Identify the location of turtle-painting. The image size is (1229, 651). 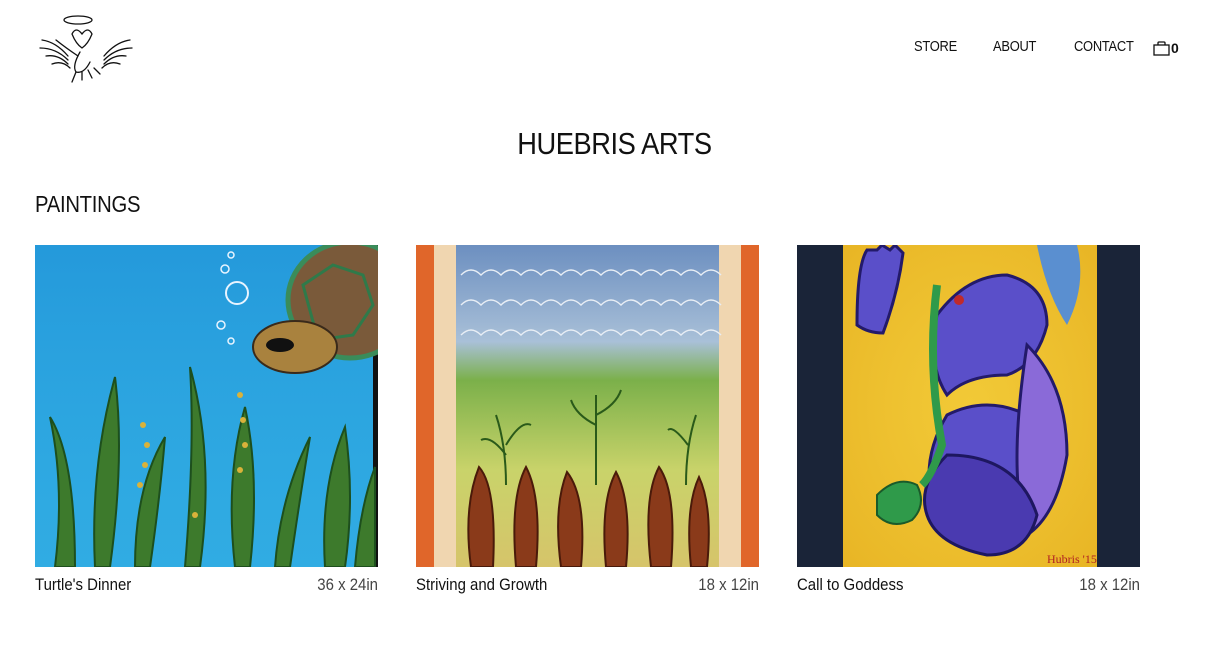
(206, 406).